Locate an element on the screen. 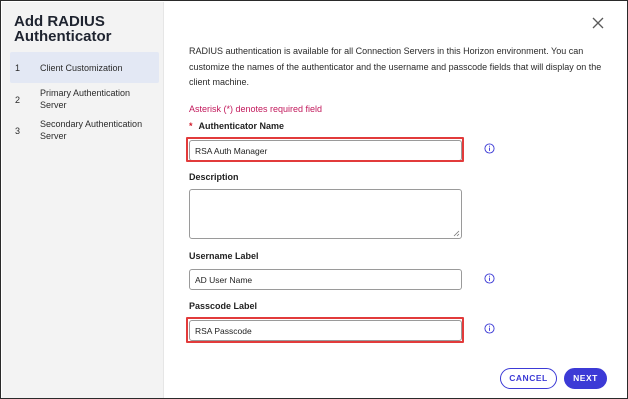 The height and width of the screenshot is (399, 628). close-icon is located at coordinates (598, 23).